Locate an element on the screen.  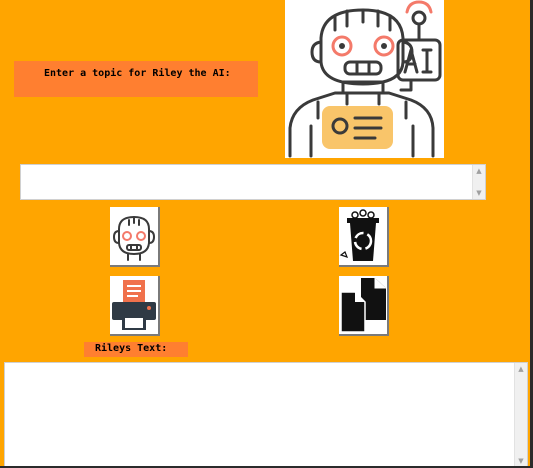
generate-button is located at coordinates (135, 237).